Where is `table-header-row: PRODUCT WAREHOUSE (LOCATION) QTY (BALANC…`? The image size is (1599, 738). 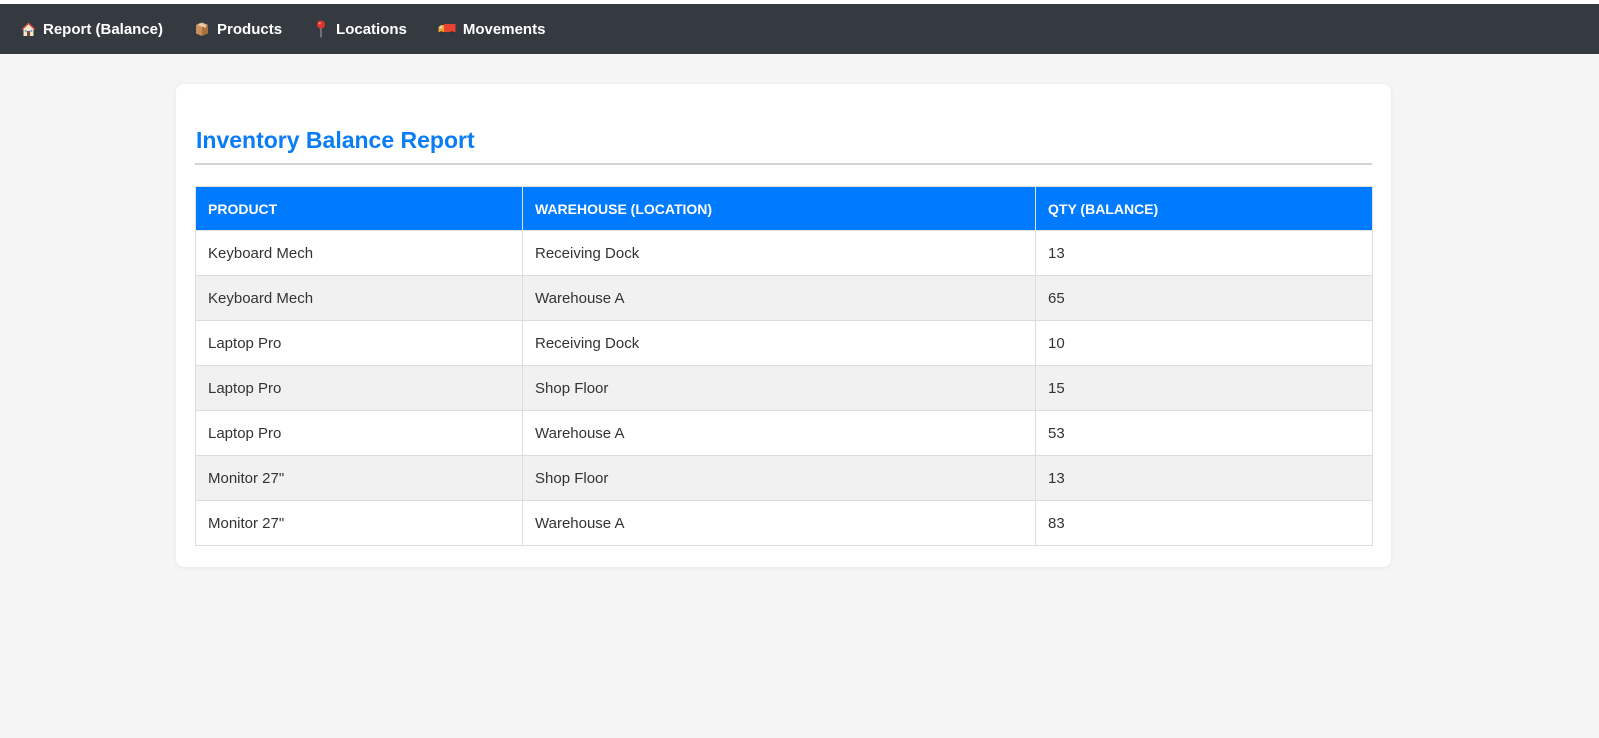
table-header-row: PRODUCT WAREHOUSE (LOCATION) QTY (BALANC… is located at coordinates (784, 208).